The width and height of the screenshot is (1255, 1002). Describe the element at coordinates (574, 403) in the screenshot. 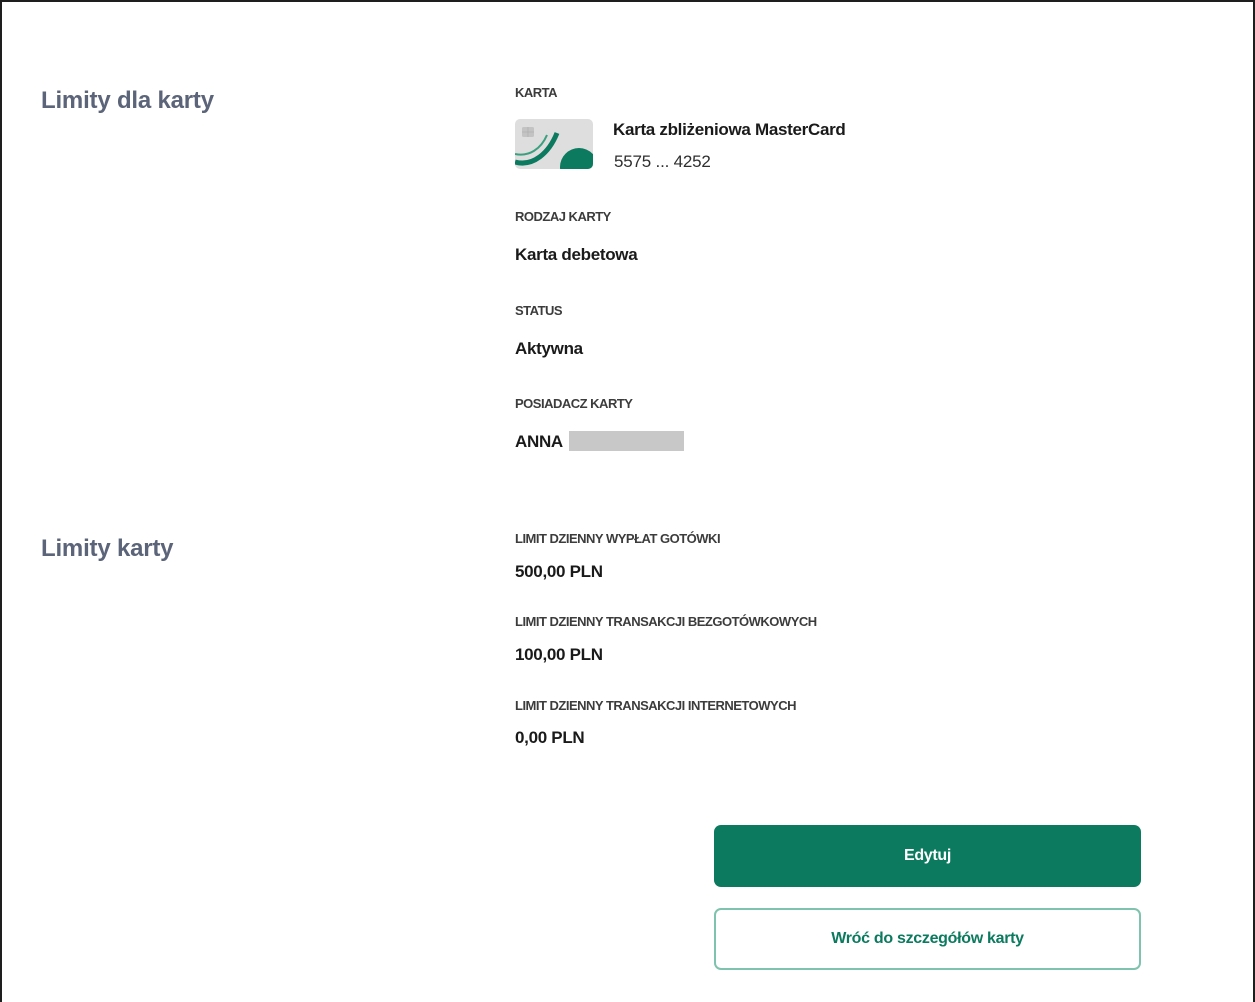

I see `card-holder-label: POSIADACZ KARTY` at that location.